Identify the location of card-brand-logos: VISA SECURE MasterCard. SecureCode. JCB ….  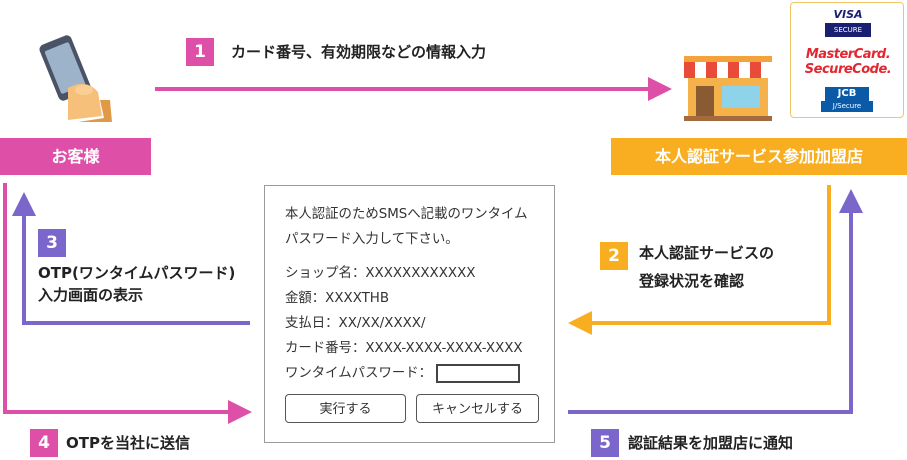
(847, 60).